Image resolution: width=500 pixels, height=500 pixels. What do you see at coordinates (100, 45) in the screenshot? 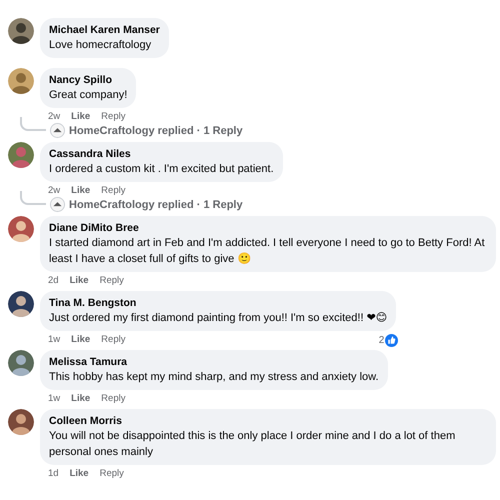
I see `comment-text: Love homecraftology` at bounding box center [100, 45].